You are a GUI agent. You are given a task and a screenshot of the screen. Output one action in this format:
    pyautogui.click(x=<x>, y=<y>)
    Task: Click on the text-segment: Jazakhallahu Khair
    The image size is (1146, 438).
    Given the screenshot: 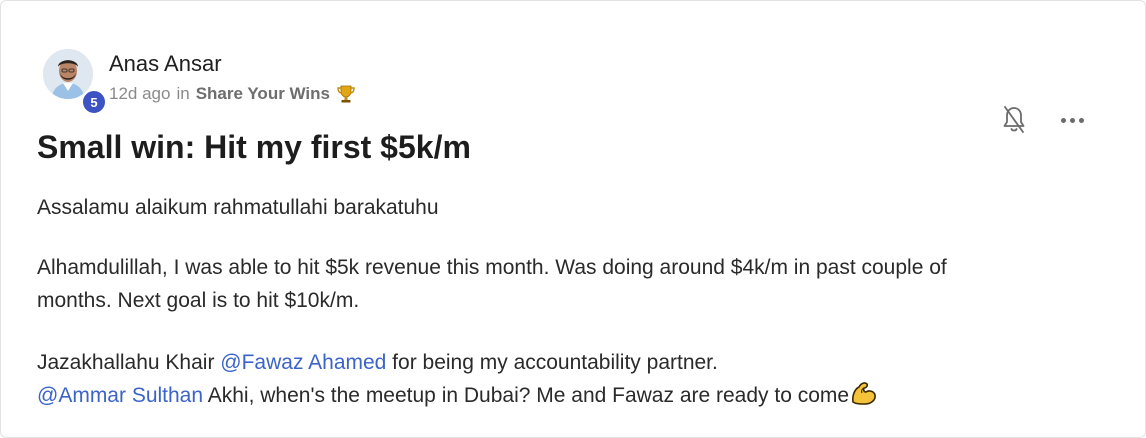 What is the action you would take?
    pyautogui.click(x=129, y=362)
    